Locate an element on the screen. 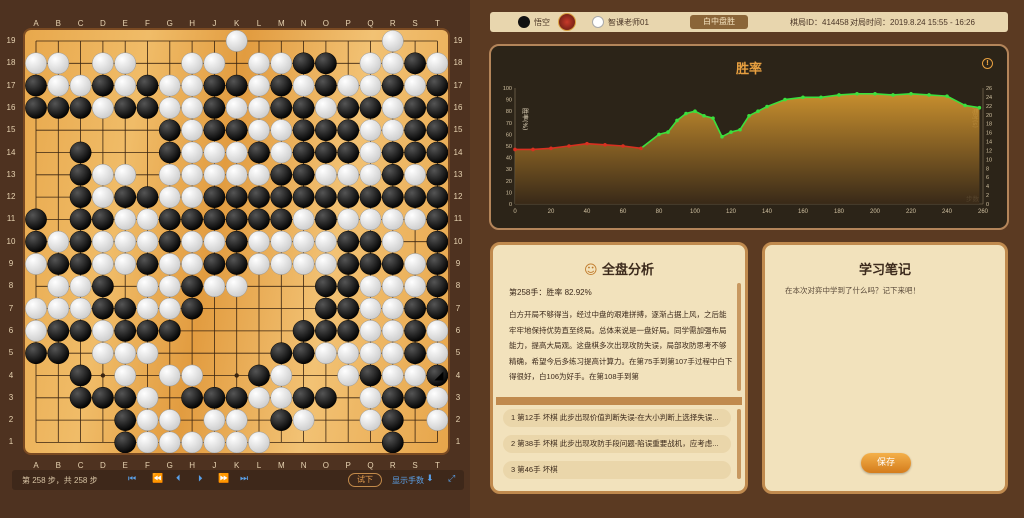 The width and height of the screenshot is (1024, 518). y-tick-label: 30 is located at coordinates (509, 170).